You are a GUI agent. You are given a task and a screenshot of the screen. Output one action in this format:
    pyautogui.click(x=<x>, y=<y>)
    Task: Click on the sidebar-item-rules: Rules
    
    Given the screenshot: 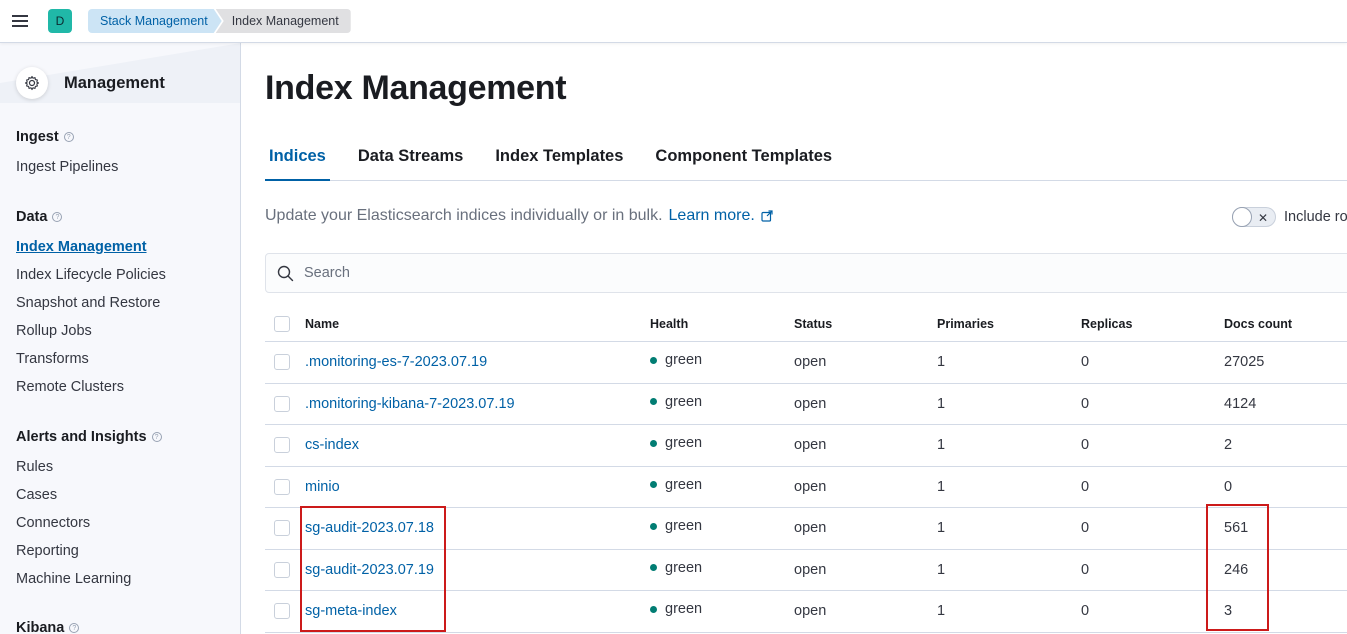 What is the action you would take?
    pyautogui.click(x=89, y=467)
    